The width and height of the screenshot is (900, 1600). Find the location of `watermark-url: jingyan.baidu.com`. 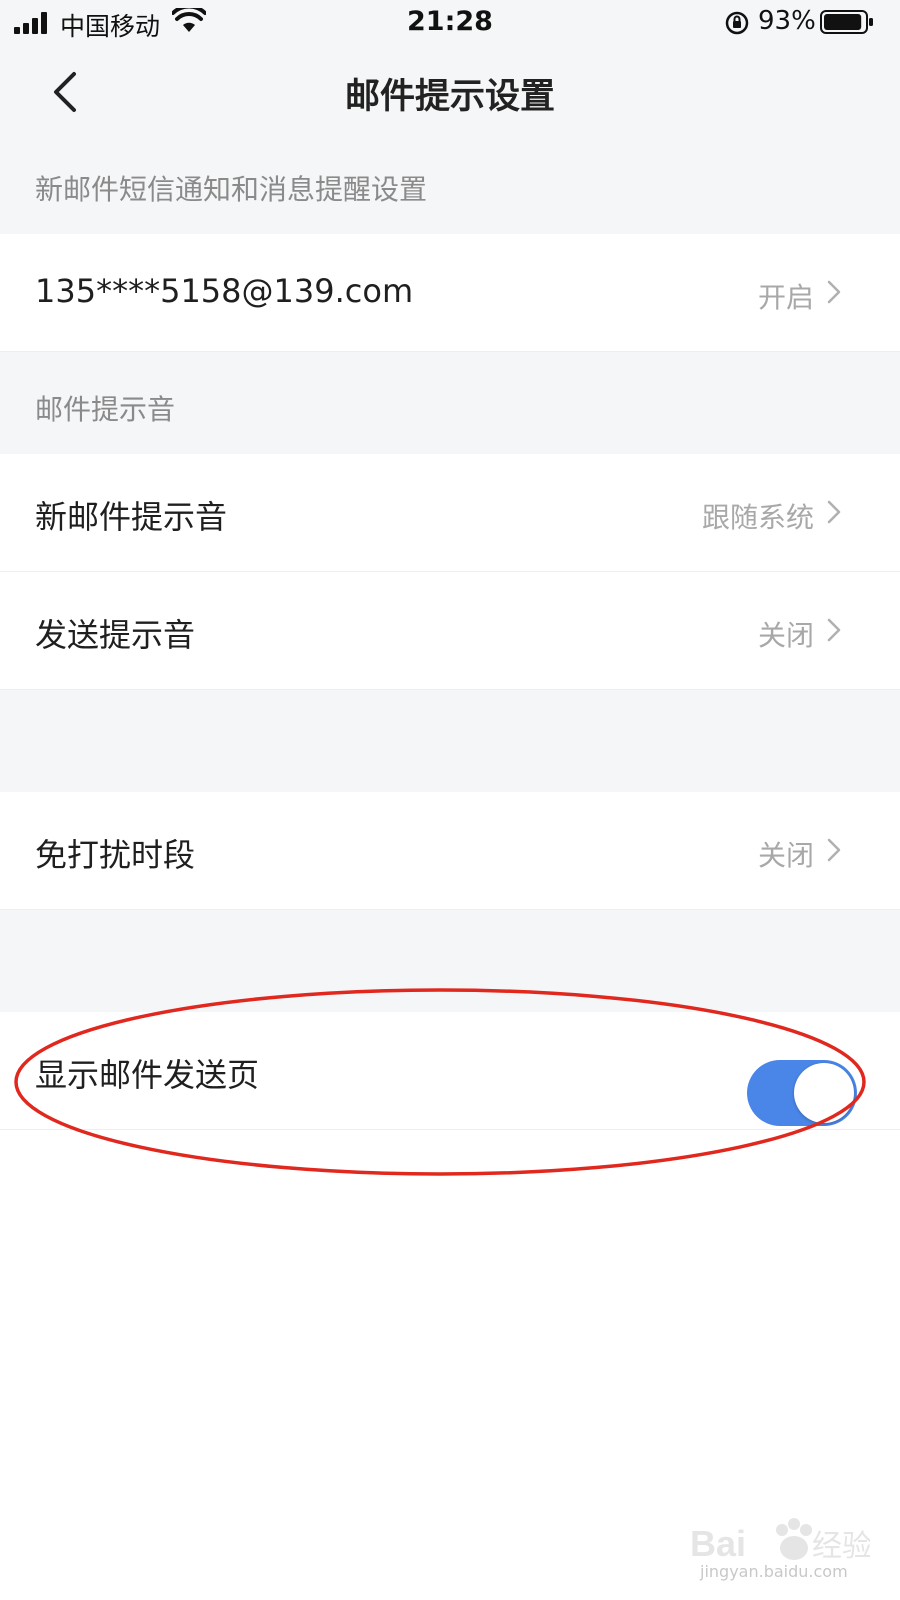

watermark-url: jingyan.baidu.com is located at coordinates (774, 1571).